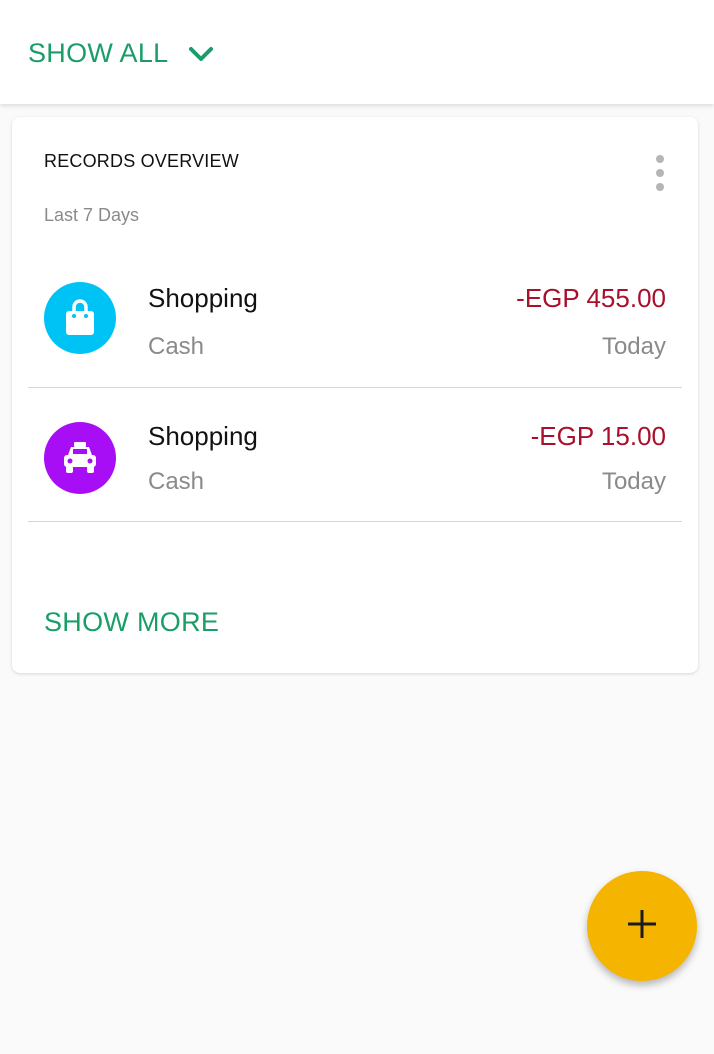 This screenshot has height=1054, width=714. I want to click on shopping-bag-icon, so click(80, 318).